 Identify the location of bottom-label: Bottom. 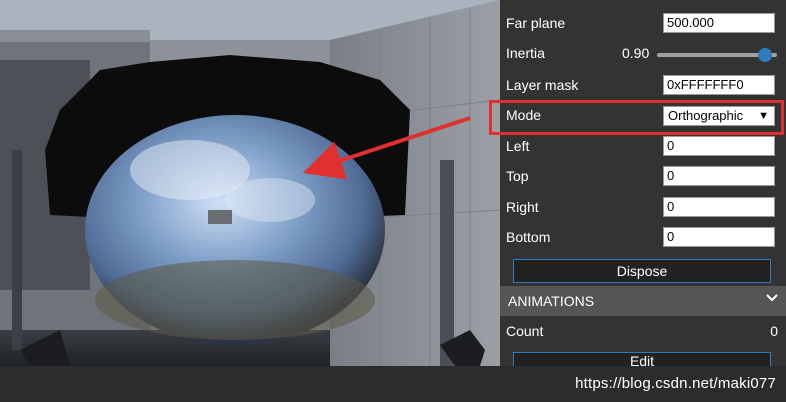
(528, 237).